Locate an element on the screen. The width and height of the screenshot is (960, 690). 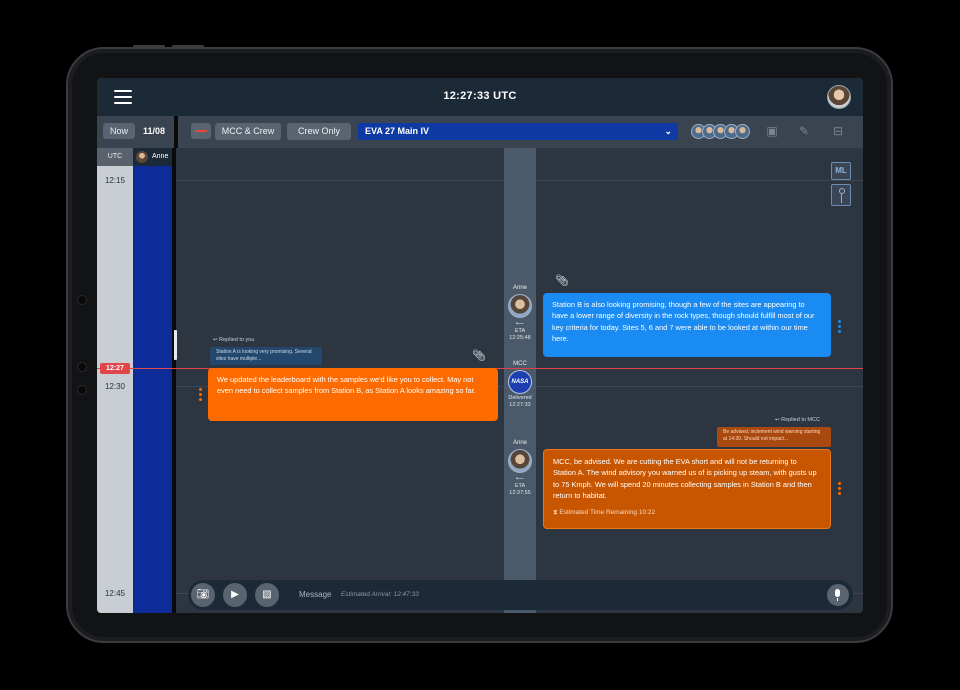
video-icon: ▶ is located at coordinates (235, 595).